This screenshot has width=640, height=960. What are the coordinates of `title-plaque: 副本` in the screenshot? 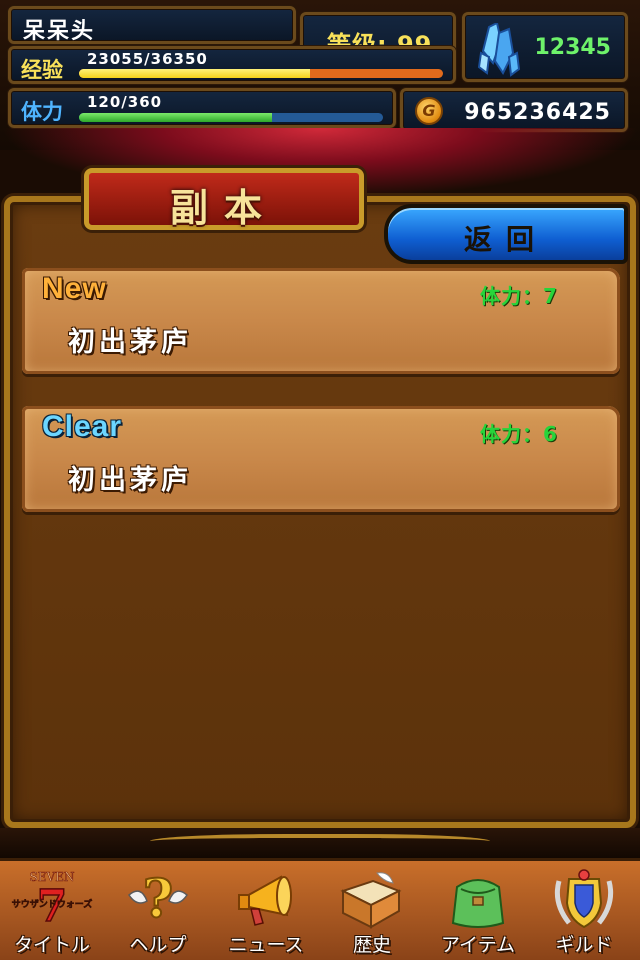 It's located at (224, 199).